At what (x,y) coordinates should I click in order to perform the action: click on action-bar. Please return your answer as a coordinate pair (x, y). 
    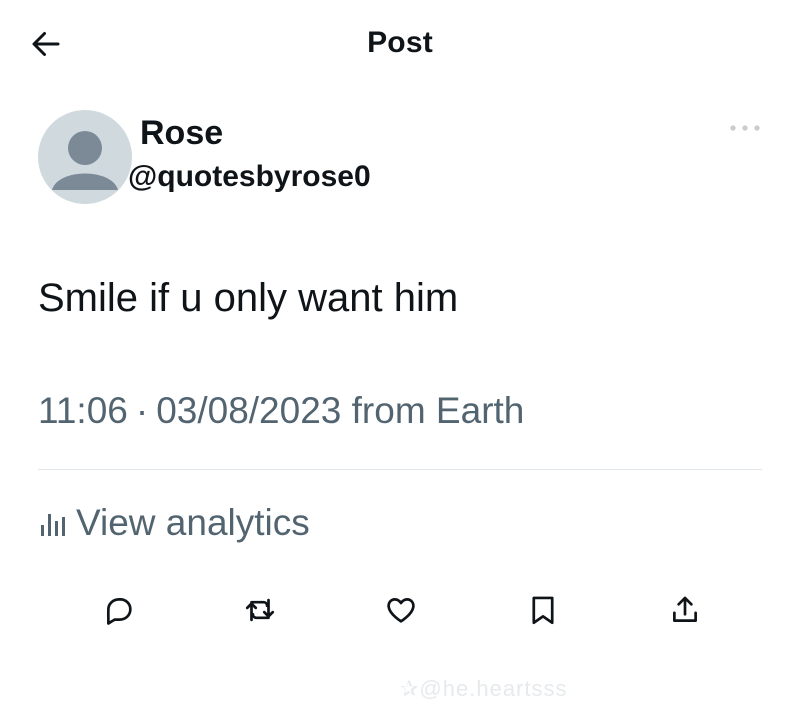
    Looking at the image, I should click on (400, 610).